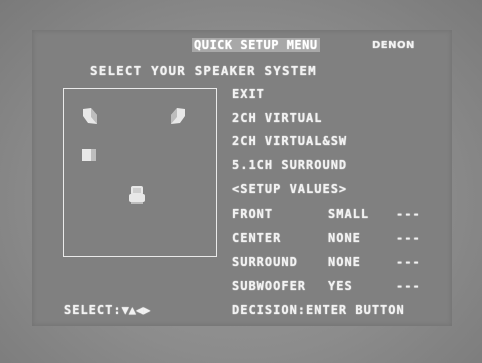 This screenshot has width=482, height=363. Describe the element at coordinates (289, 189) in the screenshot. I see `menu-item-setup-values: <SETUP VALUES>` at that location.